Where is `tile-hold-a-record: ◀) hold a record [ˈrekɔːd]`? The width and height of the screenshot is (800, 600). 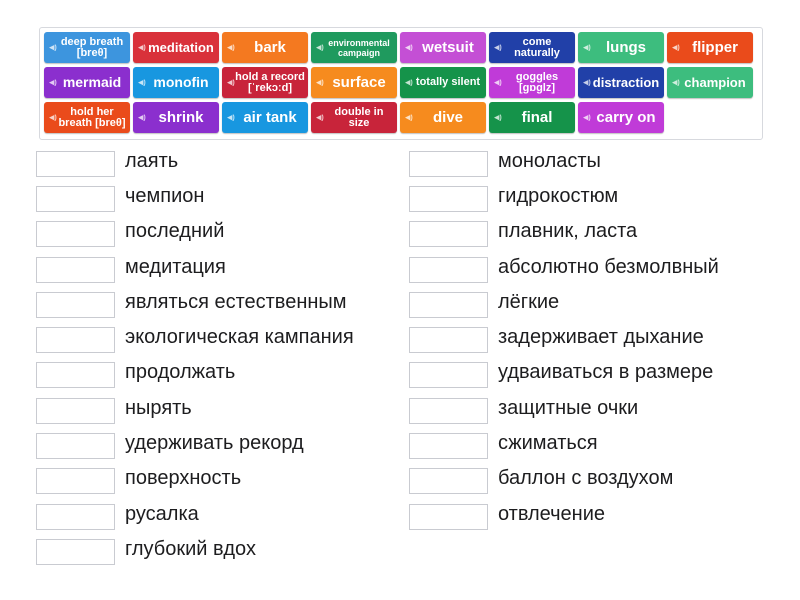
tile-hold-a-record: ◀) hold a record [ˈrekɔːd] is located at coordinates (265, 82).